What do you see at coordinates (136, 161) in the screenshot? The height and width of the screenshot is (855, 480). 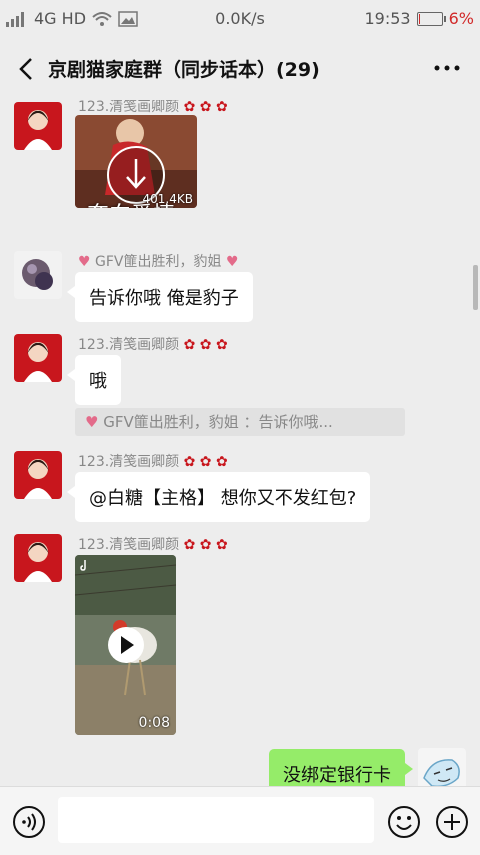 I see `image-message: 奔向爱情 401.4KB` at bounding box center [136, 161].